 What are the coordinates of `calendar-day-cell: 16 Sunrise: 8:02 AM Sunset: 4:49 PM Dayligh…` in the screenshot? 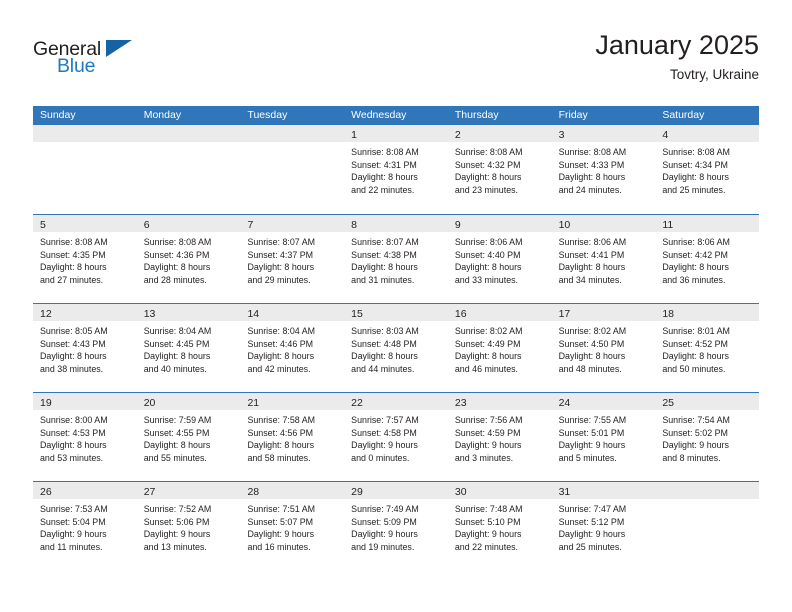 It's located at (499, 348).